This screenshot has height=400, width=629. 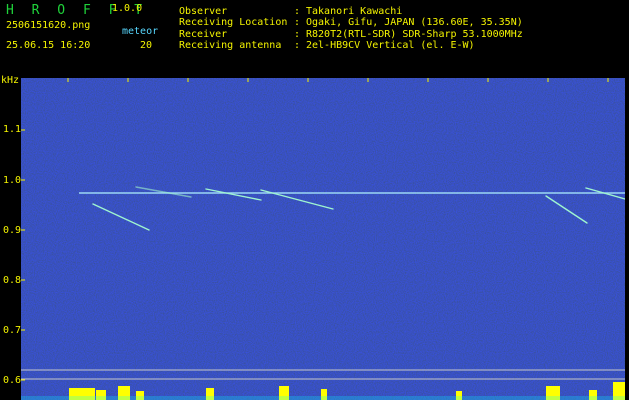 What do you see at coordinates (12, 230) in the screenshot?
I see `y-tick-label: 0.9` at bounding box center [12, 230].